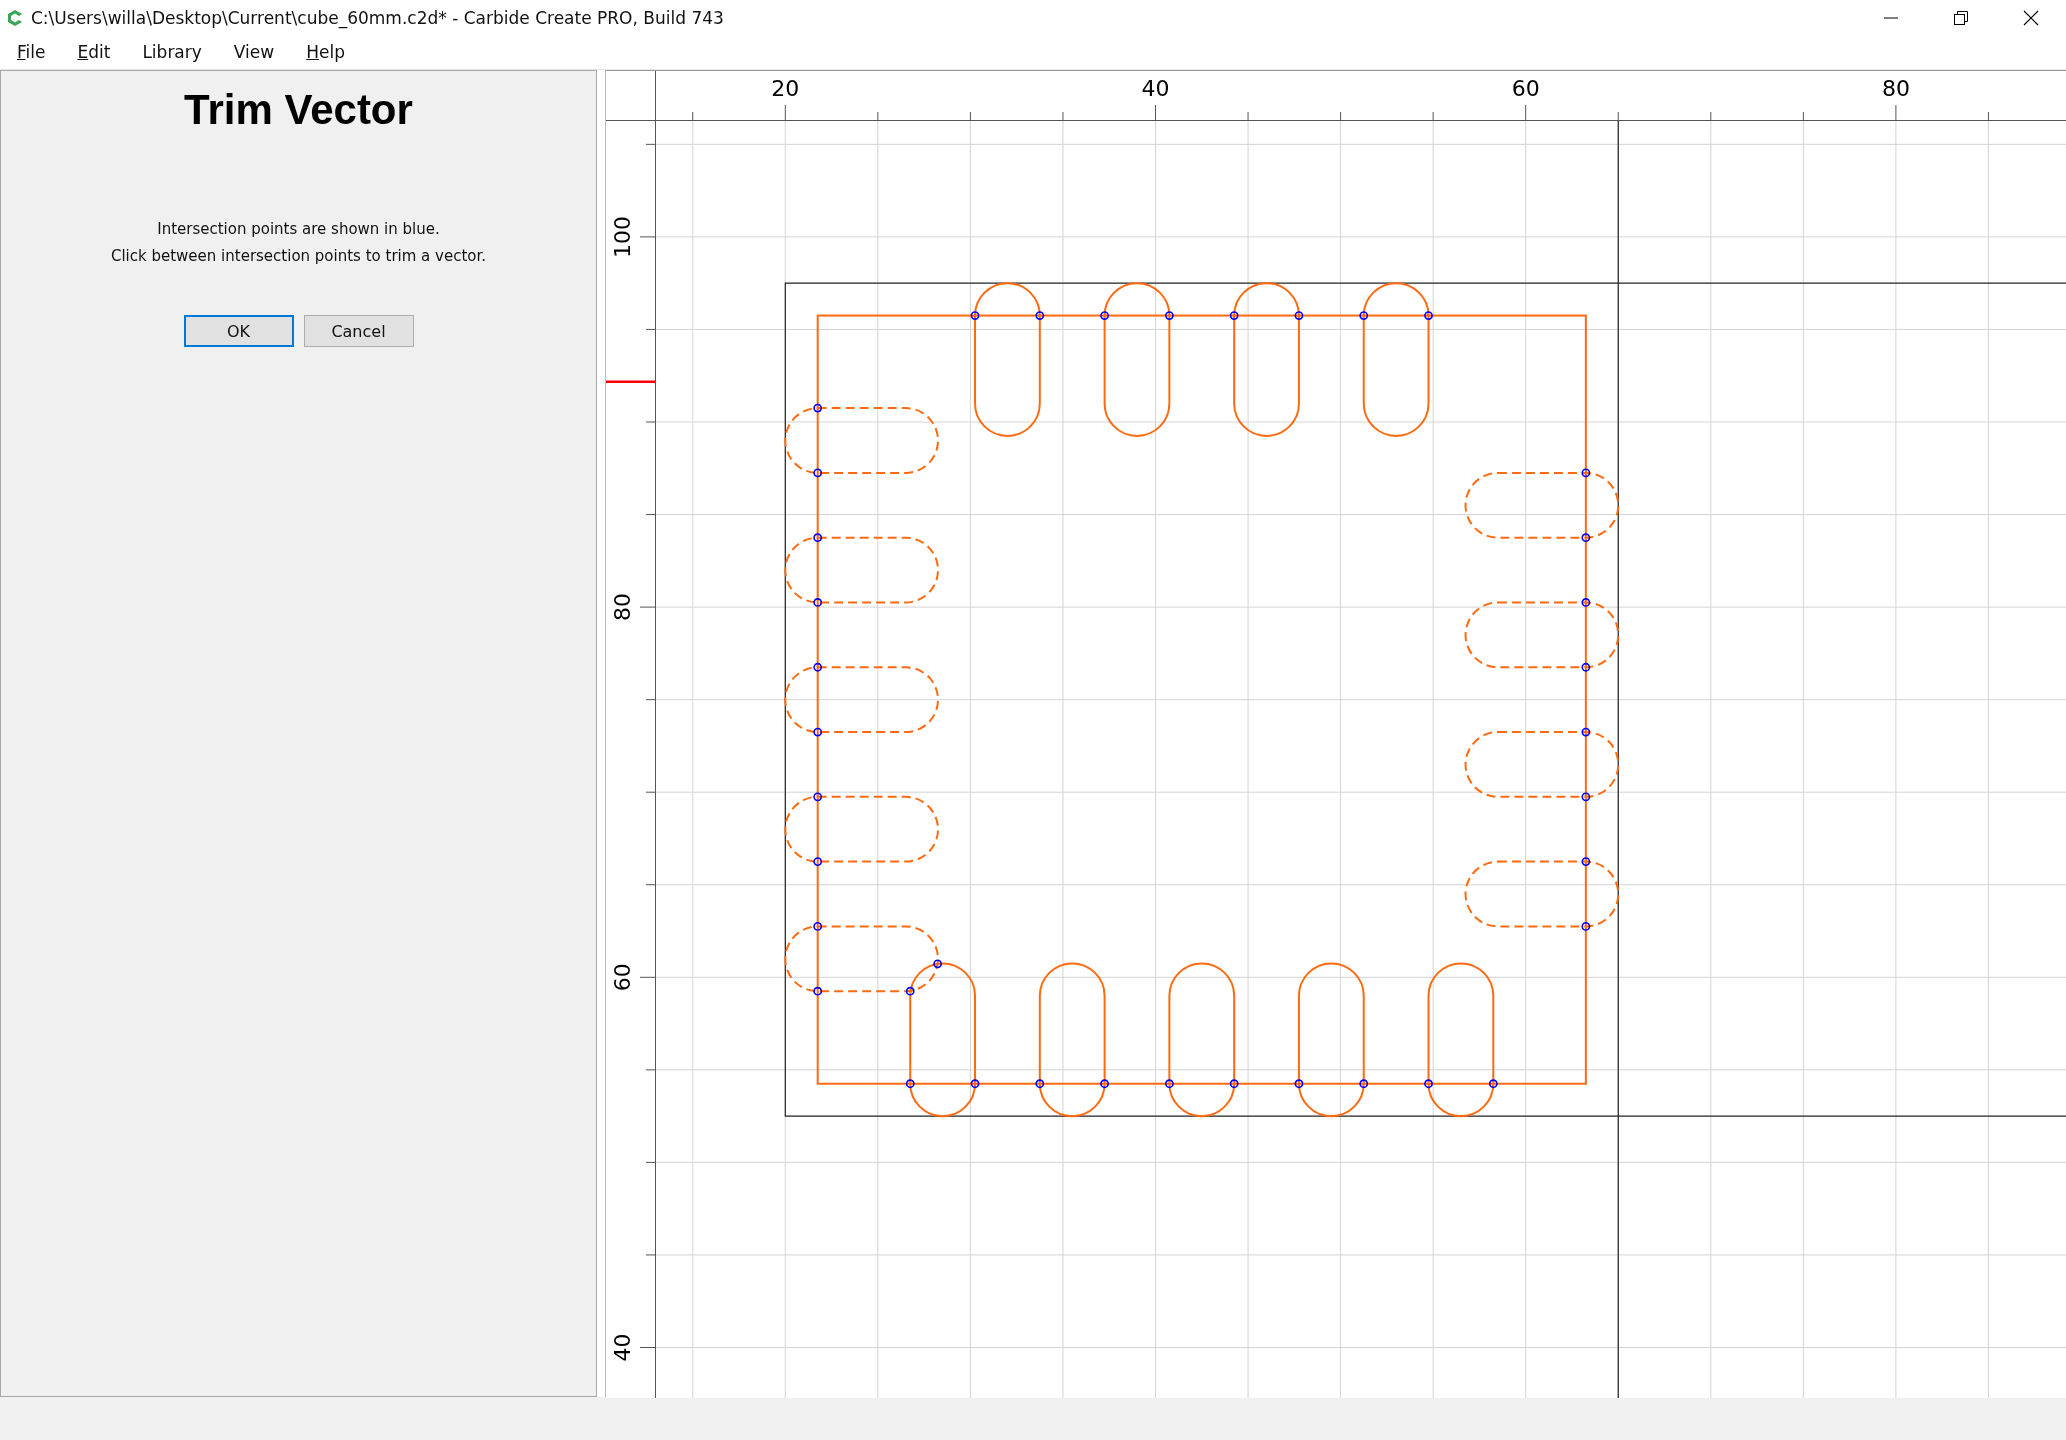 This screenshot has width=2066, height=1440. I want to click on instruction-text: Click between intersection points to trim a vector., so click(298, 256).